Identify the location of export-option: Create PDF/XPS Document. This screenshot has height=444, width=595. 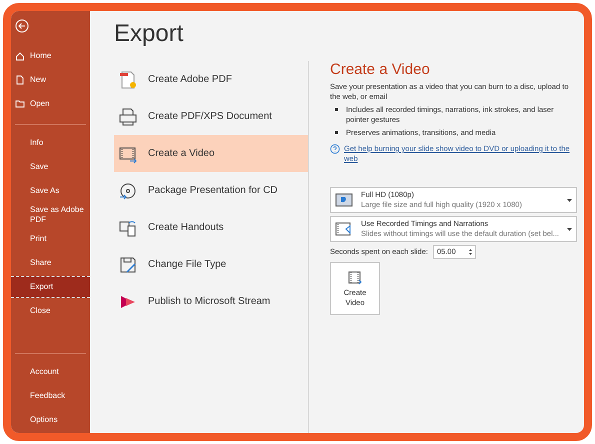
(211, 116).